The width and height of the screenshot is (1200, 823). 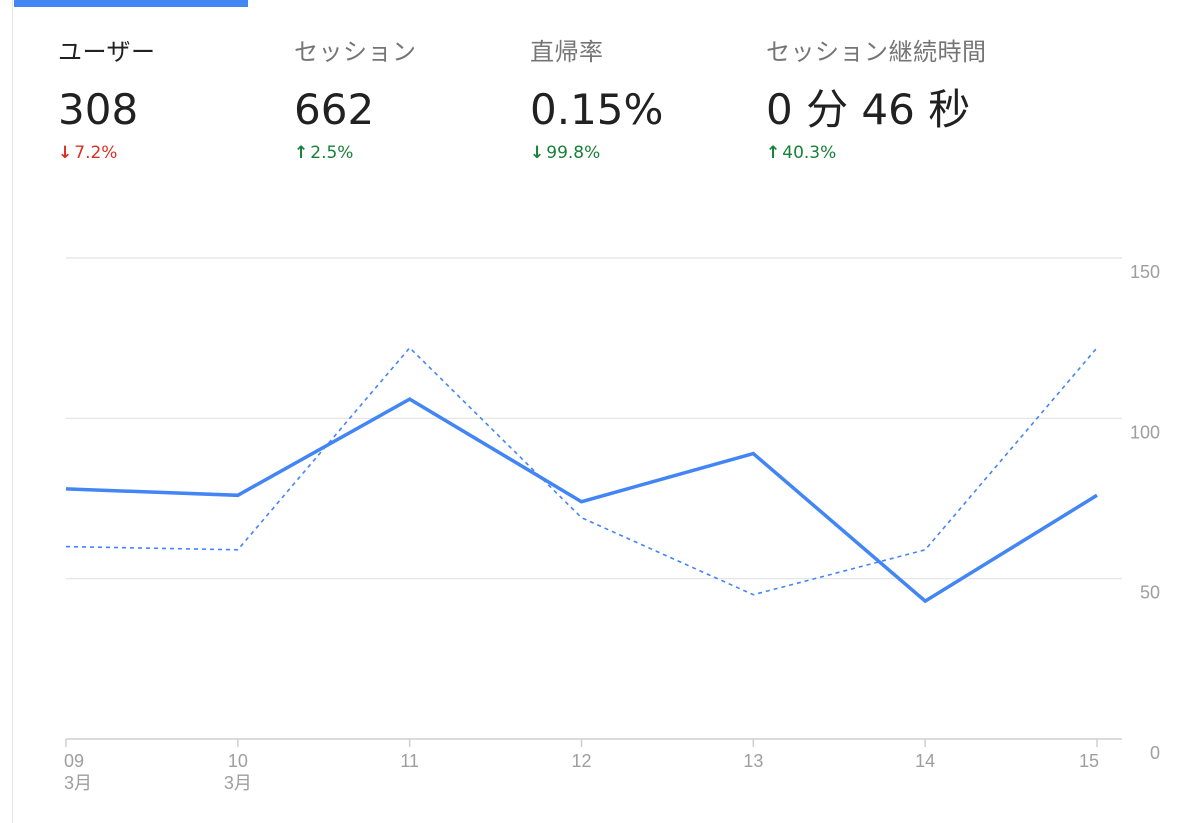 I want to click on y-tick-label: 50, so click(x=1150, y=593).